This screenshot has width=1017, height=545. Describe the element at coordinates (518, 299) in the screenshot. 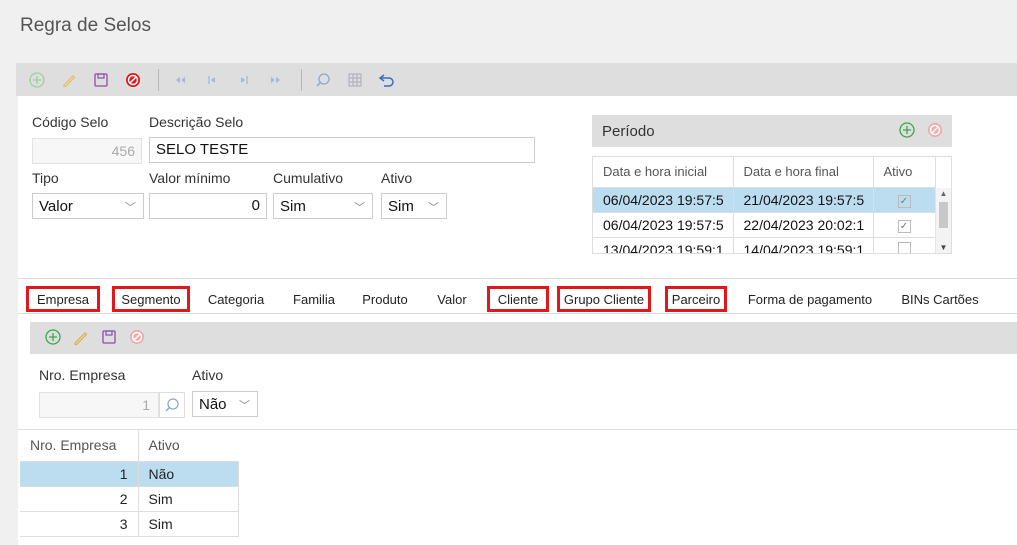

I see `tab-cliente: Cliente` at that location.